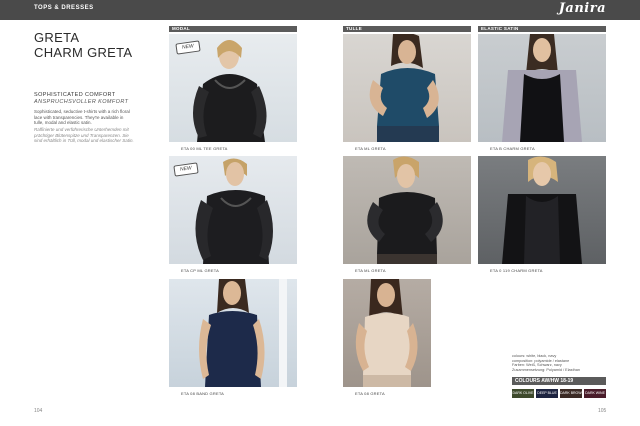 This screenshot has width=640, height=426. I want to click on page-title: GRETA CHARM GRETA, so click(83, 45).